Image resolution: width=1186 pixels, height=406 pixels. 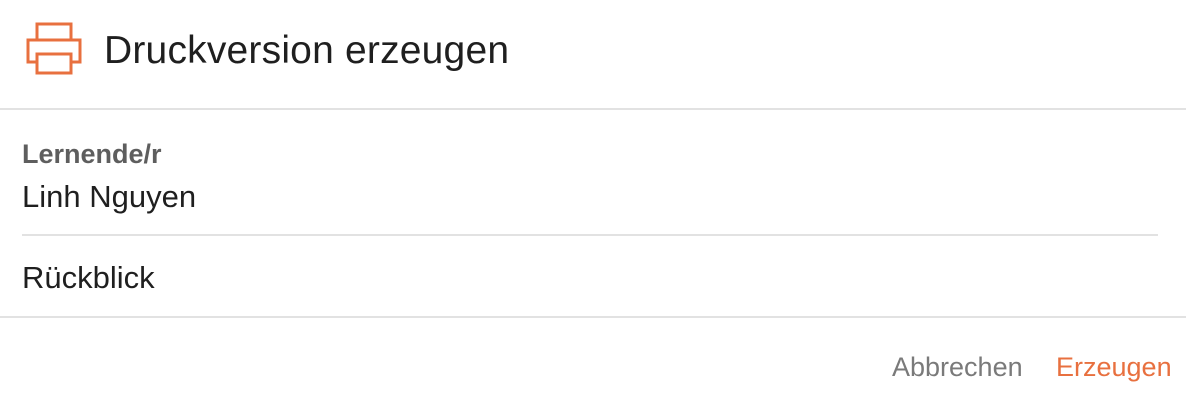 I want to click on option-label: Rückblick, so click(x=88, y=277).